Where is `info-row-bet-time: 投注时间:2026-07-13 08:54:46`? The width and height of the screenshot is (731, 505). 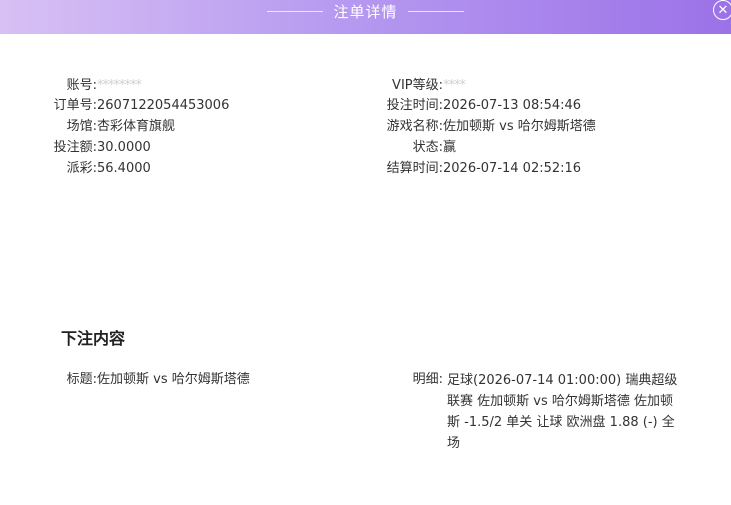
info-row-bet-time: 投注时间:2026-07-13 08:54:46 is located at coordinates (290, 106).